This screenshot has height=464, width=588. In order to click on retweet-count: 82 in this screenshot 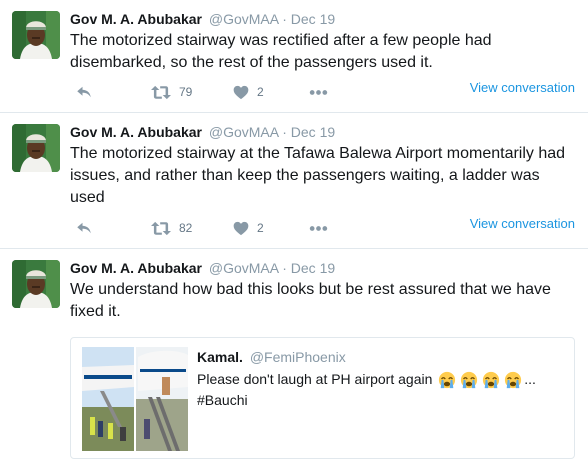, I will do `click(186, 228)`.